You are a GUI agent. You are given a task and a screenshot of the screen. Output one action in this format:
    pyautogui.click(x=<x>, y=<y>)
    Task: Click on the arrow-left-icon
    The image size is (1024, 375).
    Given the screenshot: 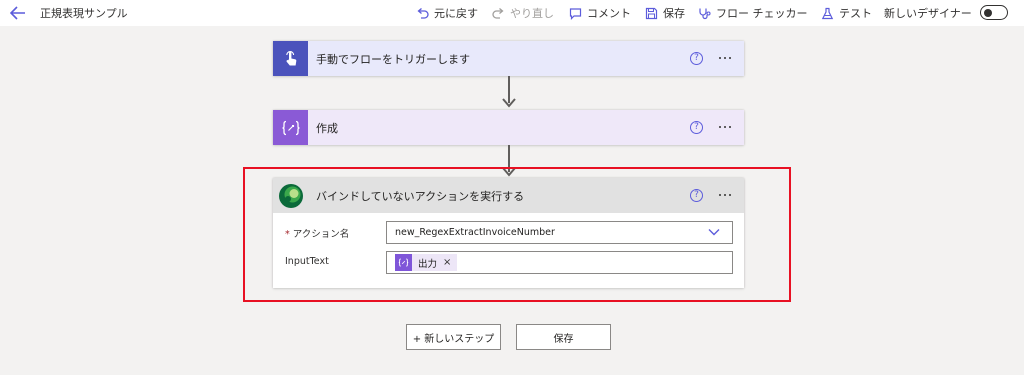 What is the action you would take?
    pyautogui.click(x=17, y=13)
    